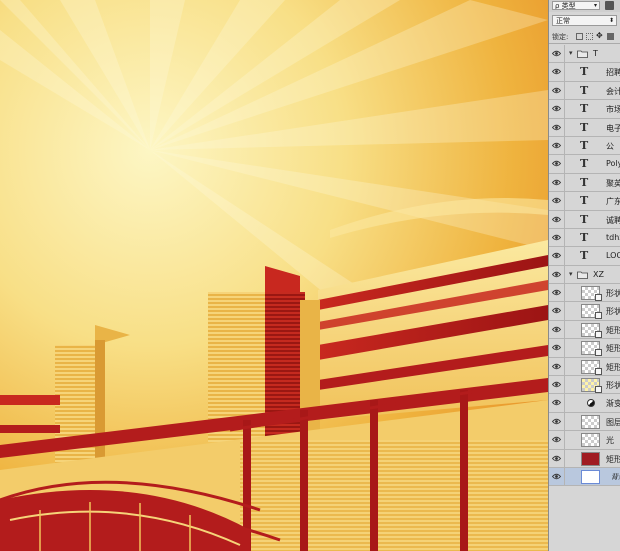 The width and height of the screenshot is (620, 551). I want to click on layer-name: 渐变, so click(613, 404).